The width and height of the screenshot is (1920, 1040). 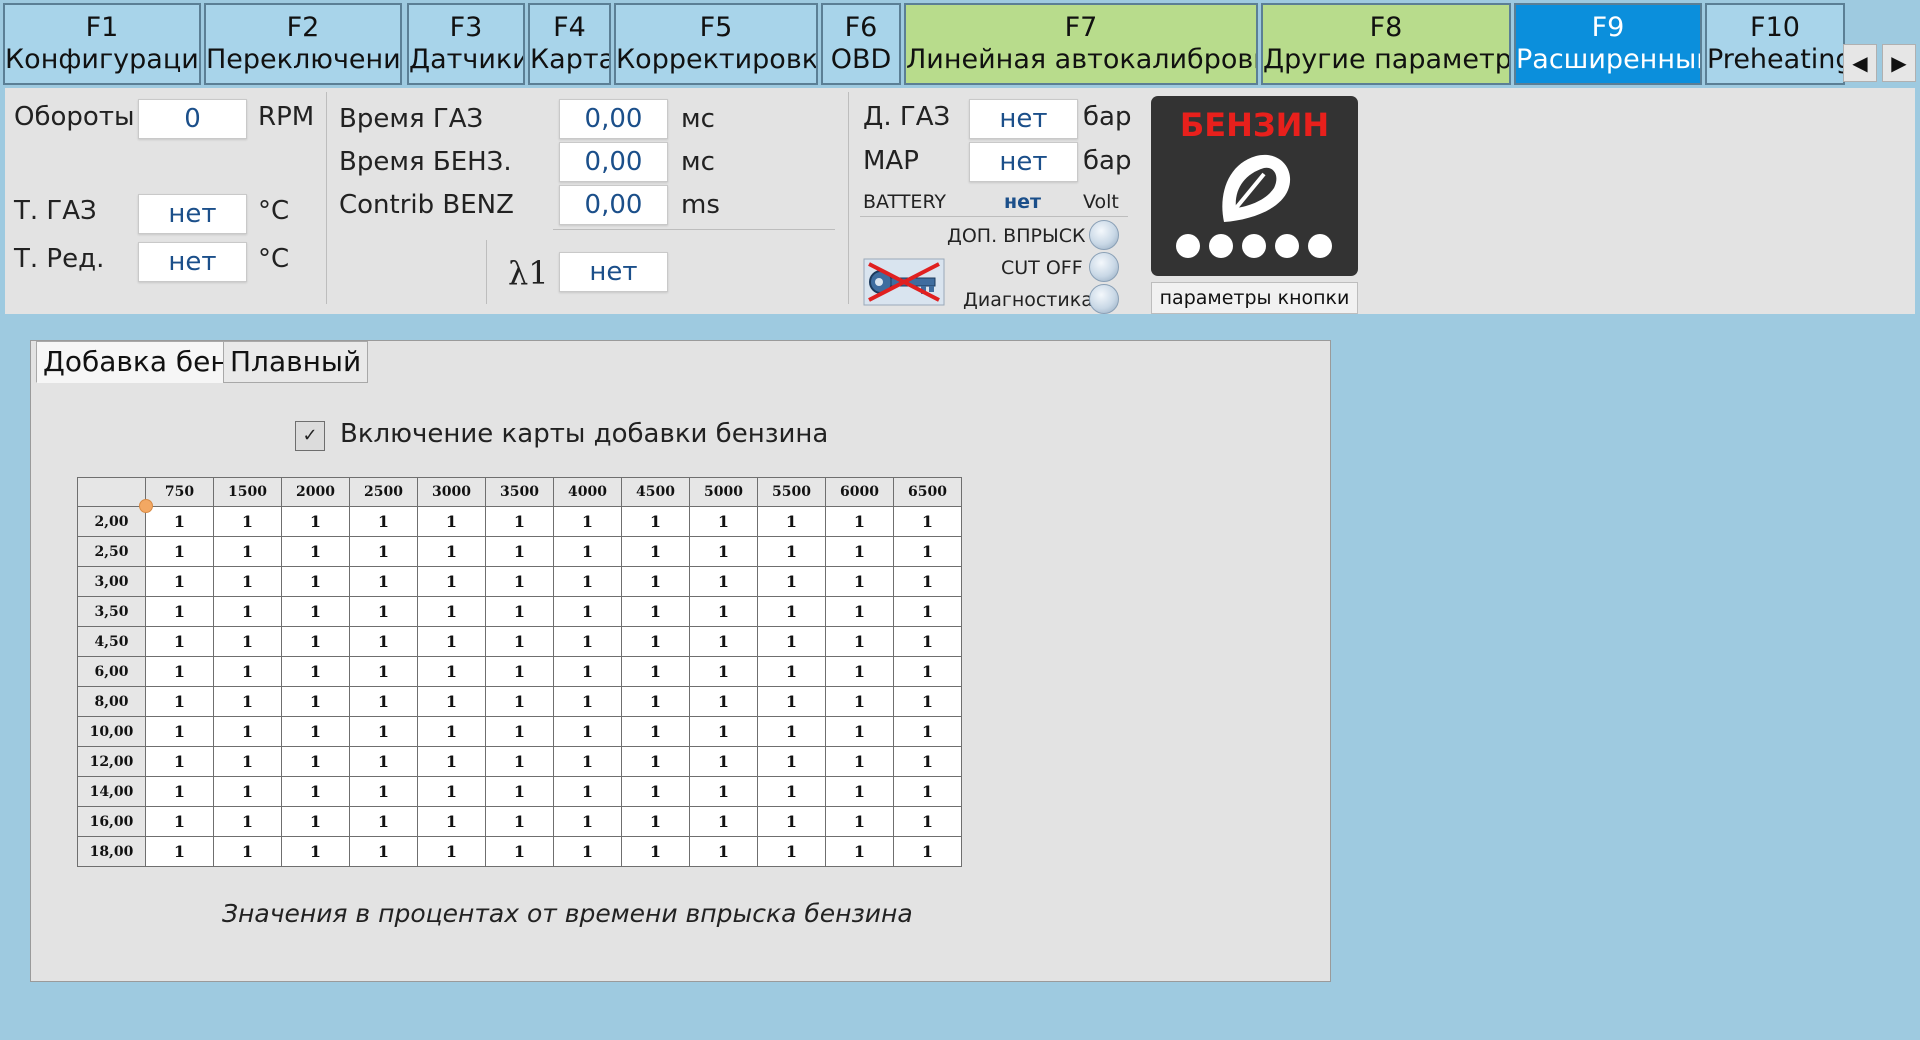 What do you see at coordinates (303, 44) in the screenshot?
I see `tab-f2-switching: F2 Переключение` at bounding box center [303, 44].